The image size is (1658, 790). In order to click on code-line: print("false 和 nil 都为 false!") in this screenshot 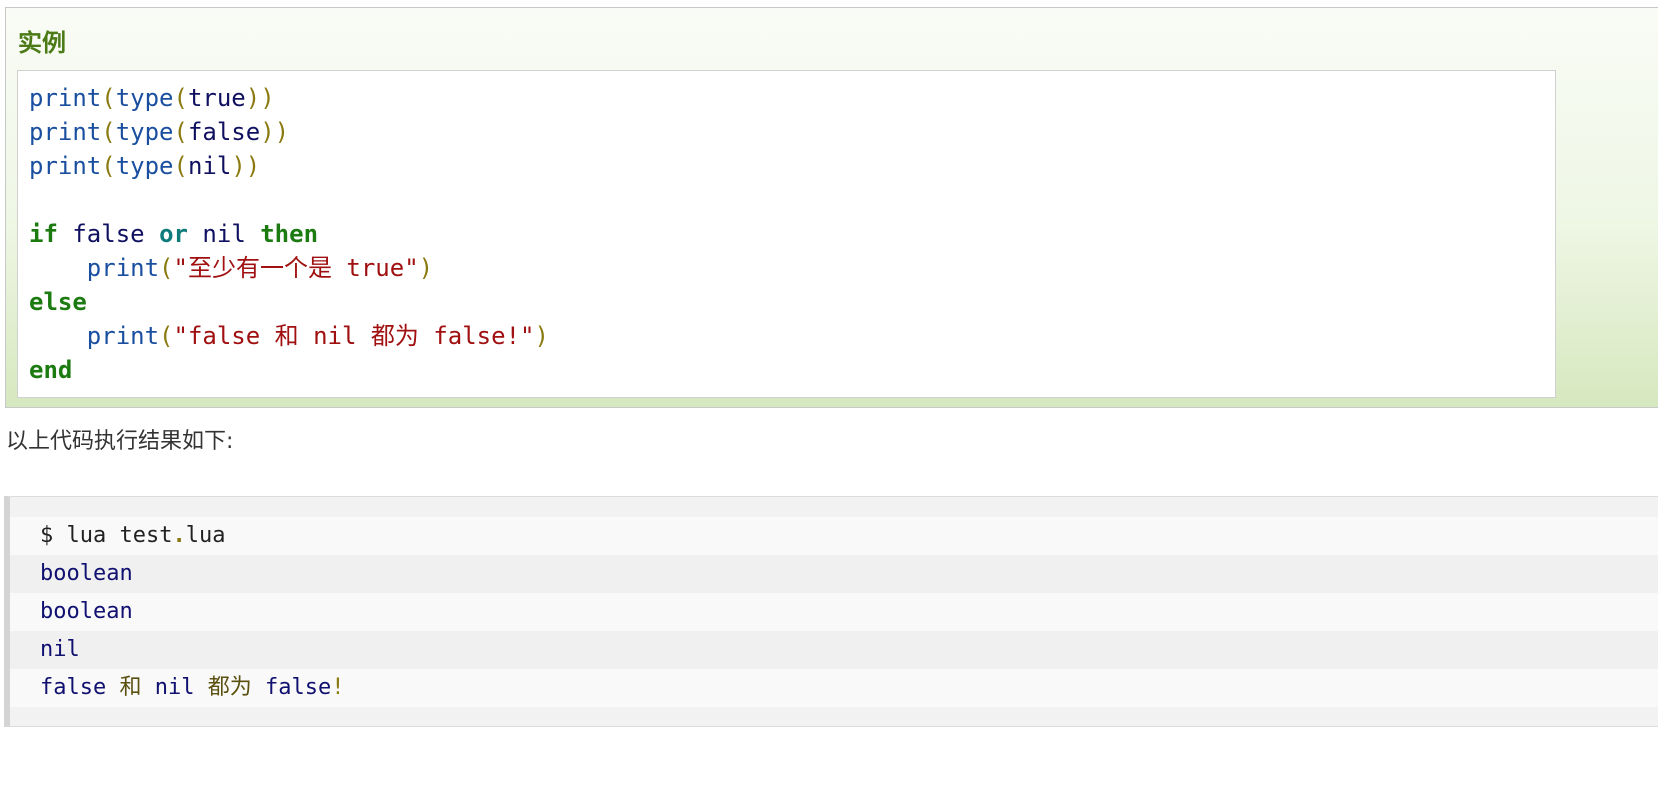, I will do `click(792, 336)`.